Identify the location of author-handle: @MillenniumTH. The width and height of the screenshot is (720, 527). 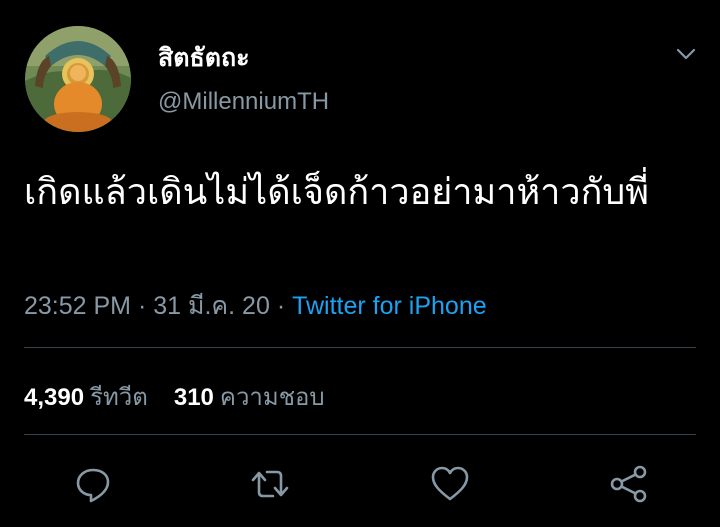
(243, 102).